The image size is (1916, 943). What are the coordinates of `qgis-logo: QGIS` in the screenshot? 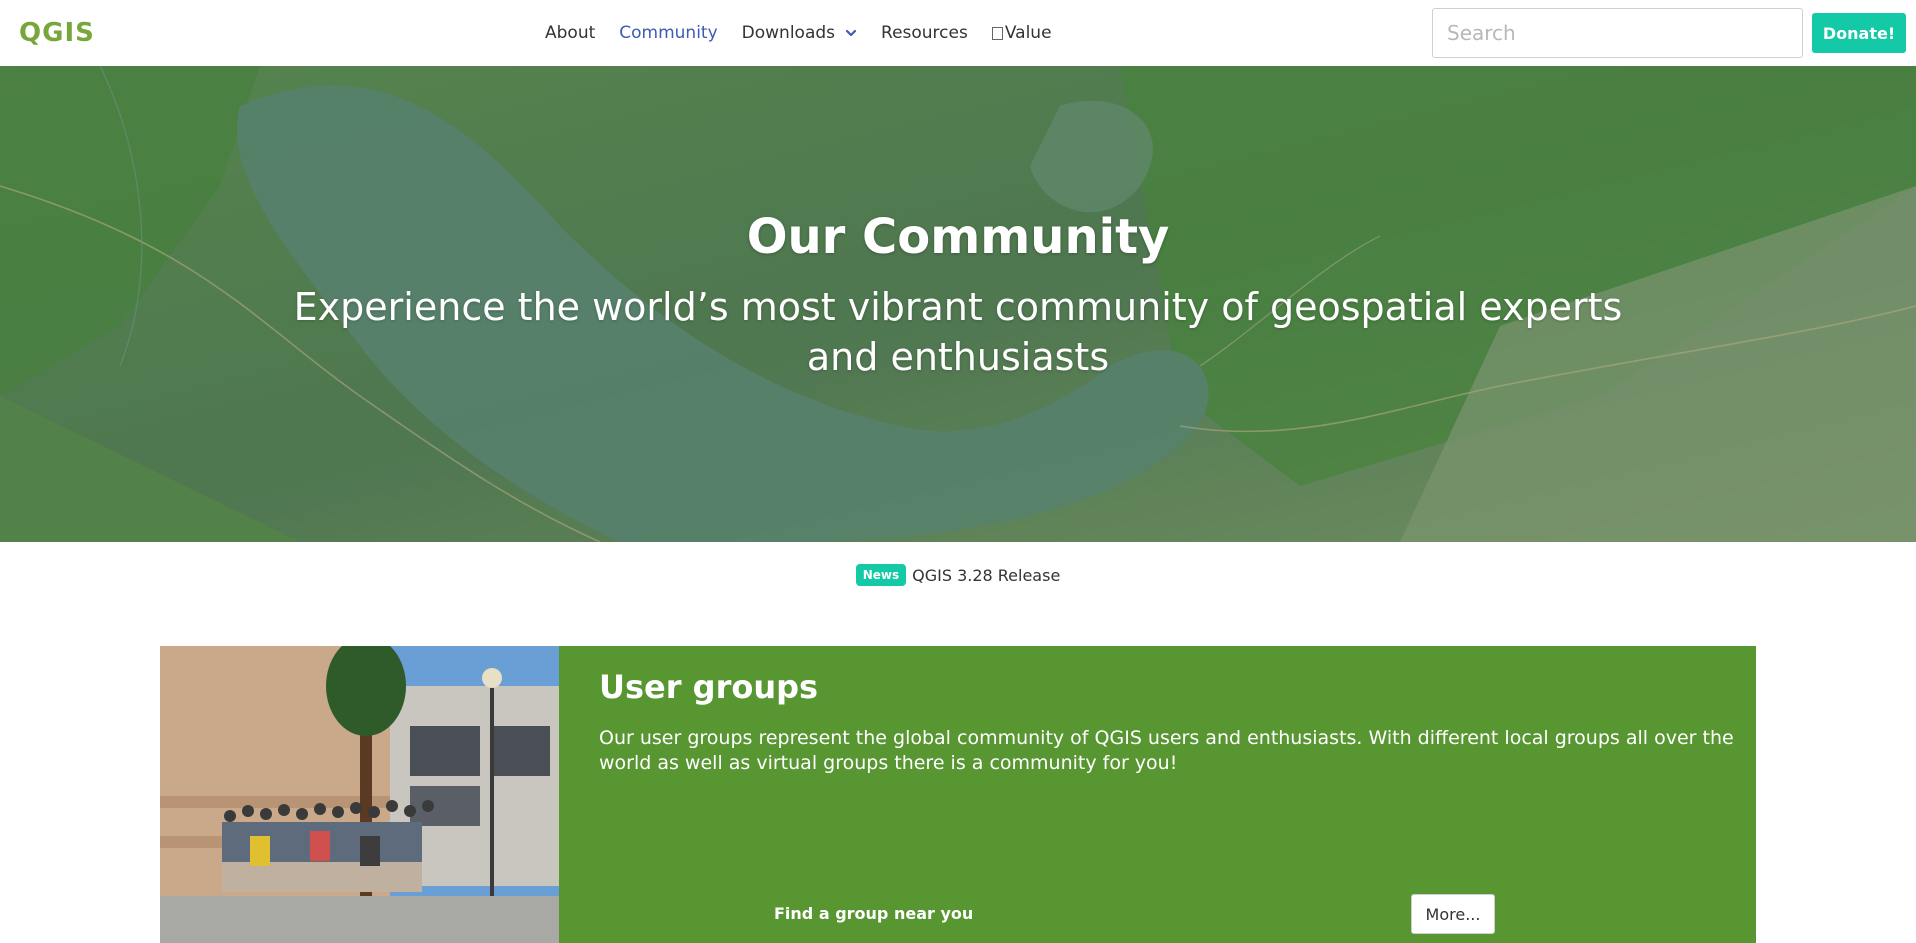 It's located at (57, 33).